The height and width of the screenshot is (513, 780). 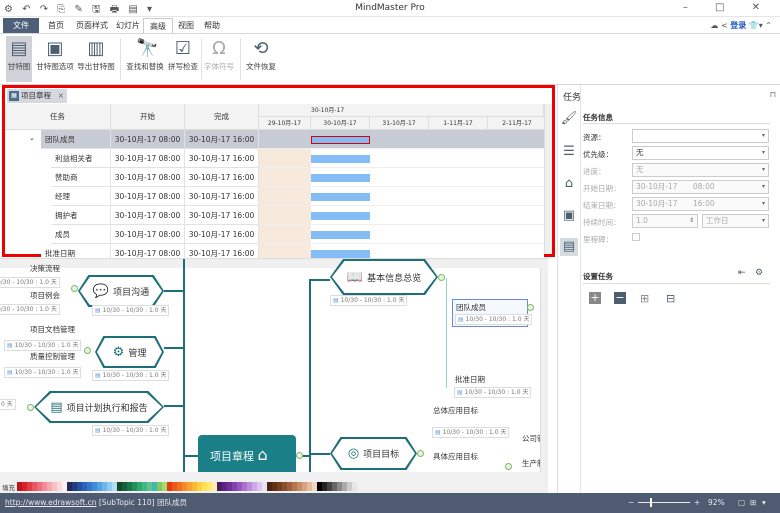 I want to click on add-task-button: +, so click(x=595, y=298).